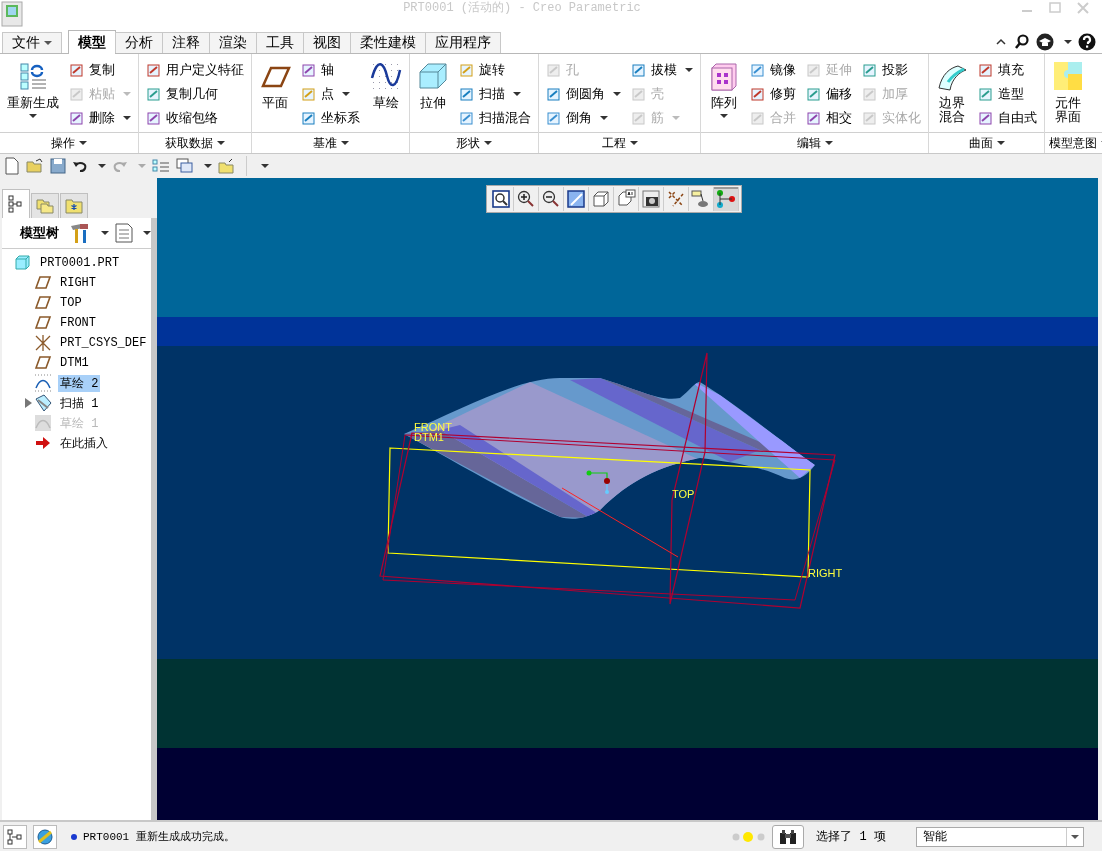 This screenshot has height=851, width=1102. I want to click on tree-toggle, so click(15, 836).